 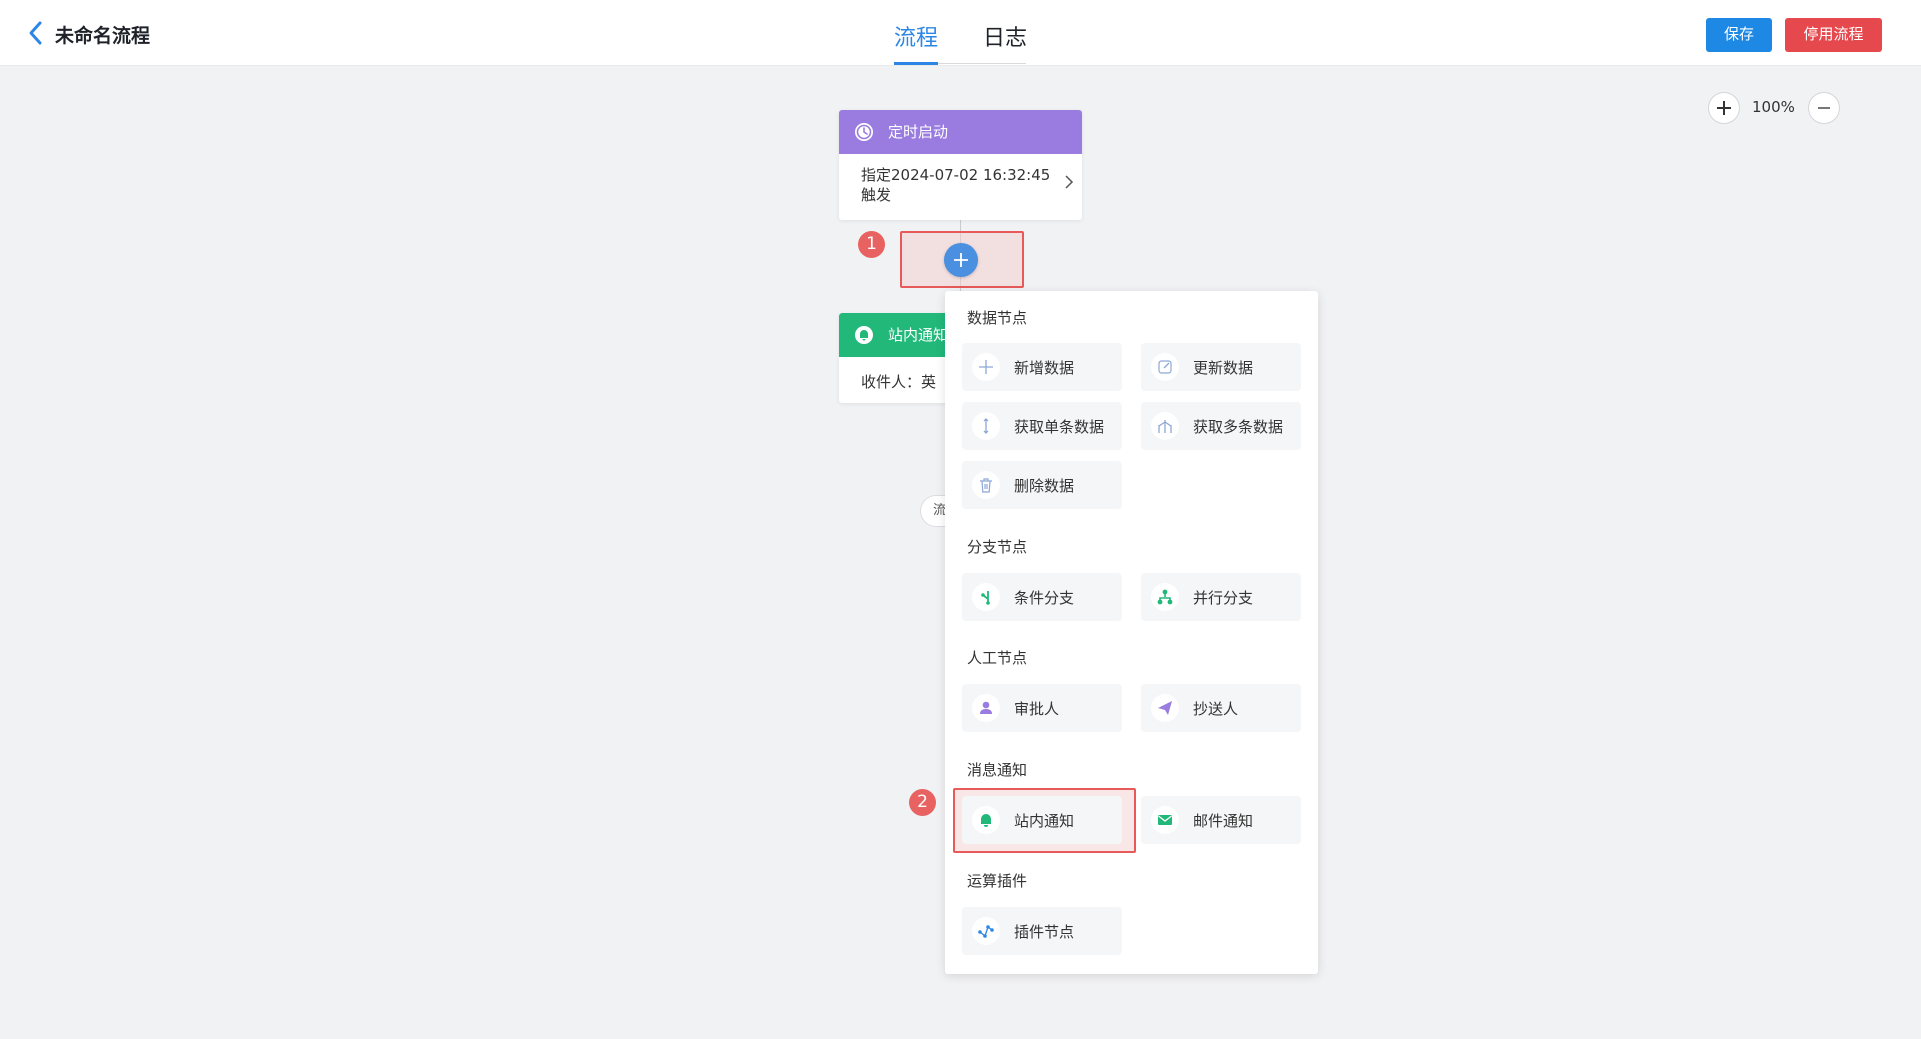 I want to click on menu-item-label: 审批人, so click(x=1037, y=709).